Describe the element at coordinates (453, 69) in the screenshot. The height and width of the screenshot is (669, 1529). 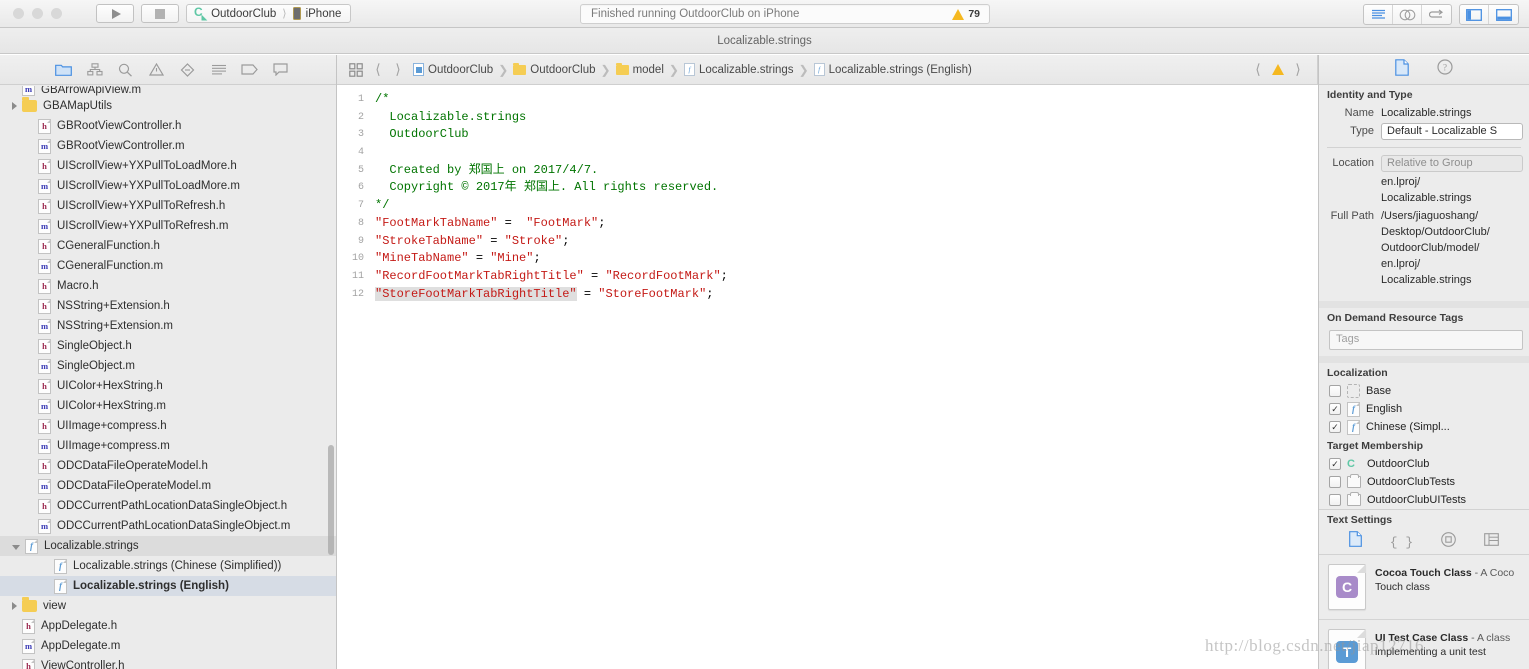
I see `breadcrumb-item-0: OutdoorClub` at that location.